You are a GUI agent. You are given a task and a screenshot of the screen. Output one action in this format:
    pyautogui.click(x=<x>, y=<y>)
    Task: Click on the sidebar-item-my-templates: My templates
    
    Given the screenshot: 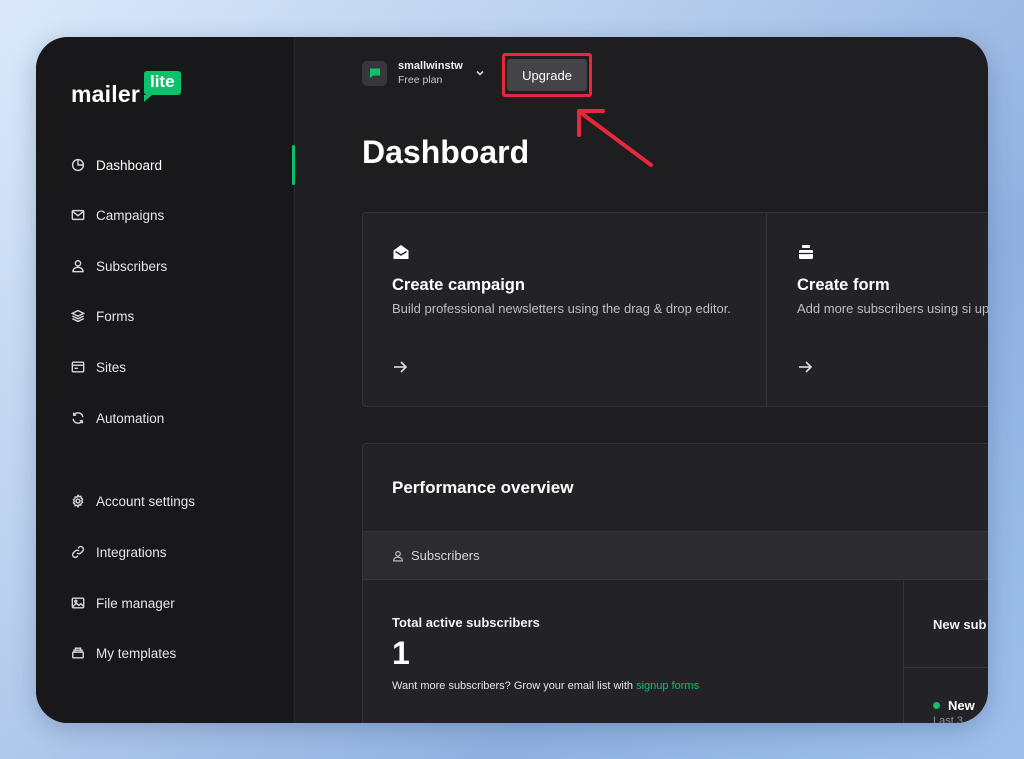 What is the action you would take?
    pyautogui.click(x=123, y=653)
    